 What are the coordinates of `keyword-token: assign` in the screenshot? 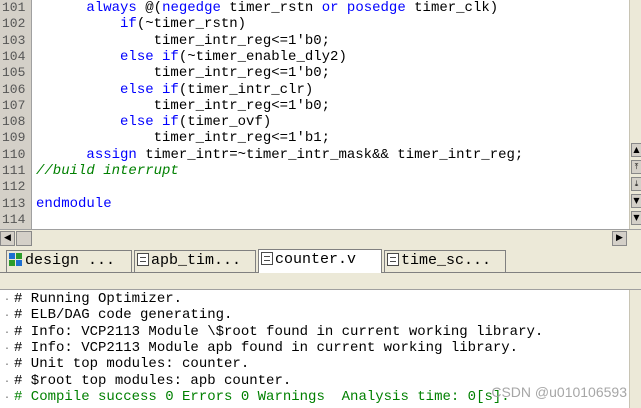 It's located at (111, 154).